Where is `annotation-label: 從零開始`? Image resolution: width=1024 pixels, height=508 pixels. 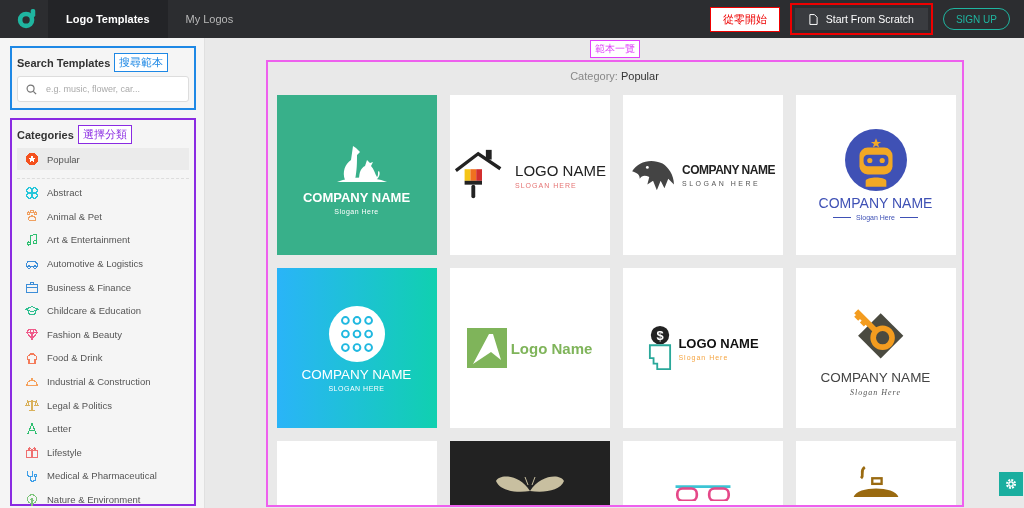
annotation-label: 從零開始 is located at coordinates (744, 19).